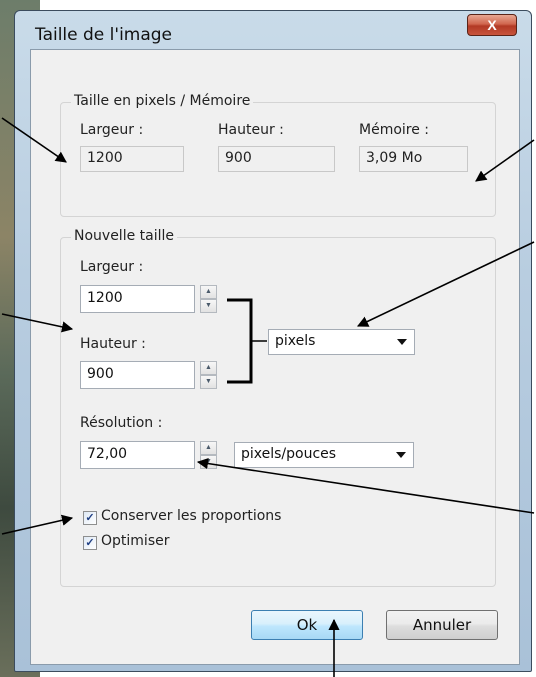  Describe the element at coordinates (37, 323) in the screenshot. I see `arrow-new-size` at that location.